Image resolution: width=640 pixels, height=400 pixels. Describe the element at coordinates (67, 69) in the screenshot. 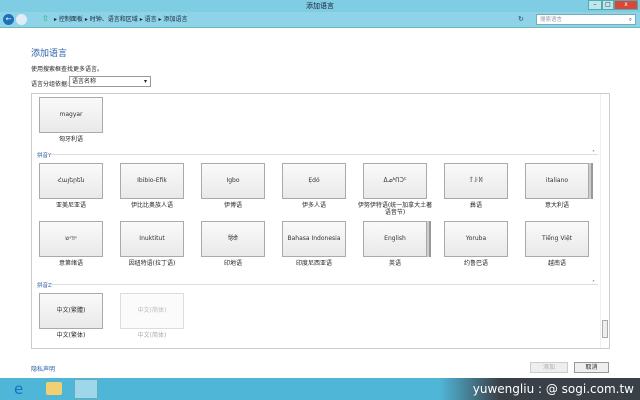

I see `hint-text: 使用搜索框查找更多语言。` at that location.